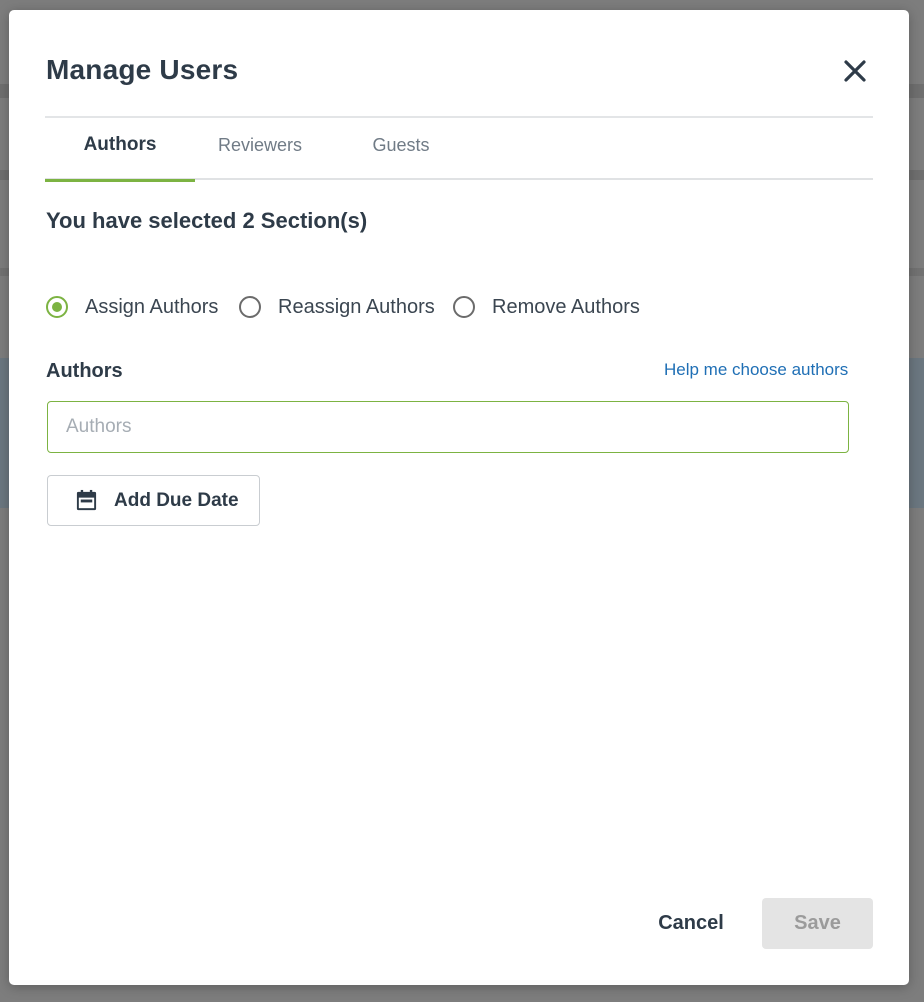 The width and height of the screenshot is (924, 1002). Describe the element at coordinates (459, 150) in the screenshot. I see `user-type-tabs: Authors Reviewers Guests` at that location.